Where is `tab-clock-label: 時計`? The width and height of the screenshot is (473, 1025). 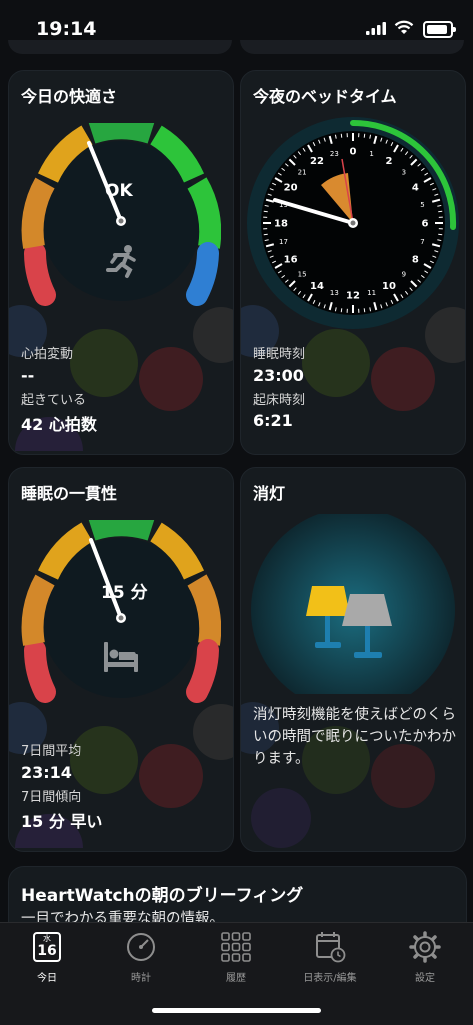 tab-clock-label: 時計 is located at coordinates (141, 976).